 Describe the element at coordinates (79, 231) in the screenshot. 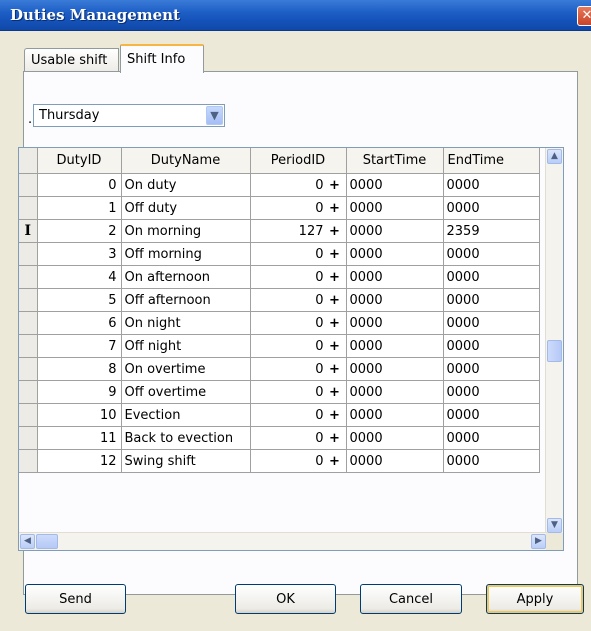

I see `cell-dutyid: 2` at that location.